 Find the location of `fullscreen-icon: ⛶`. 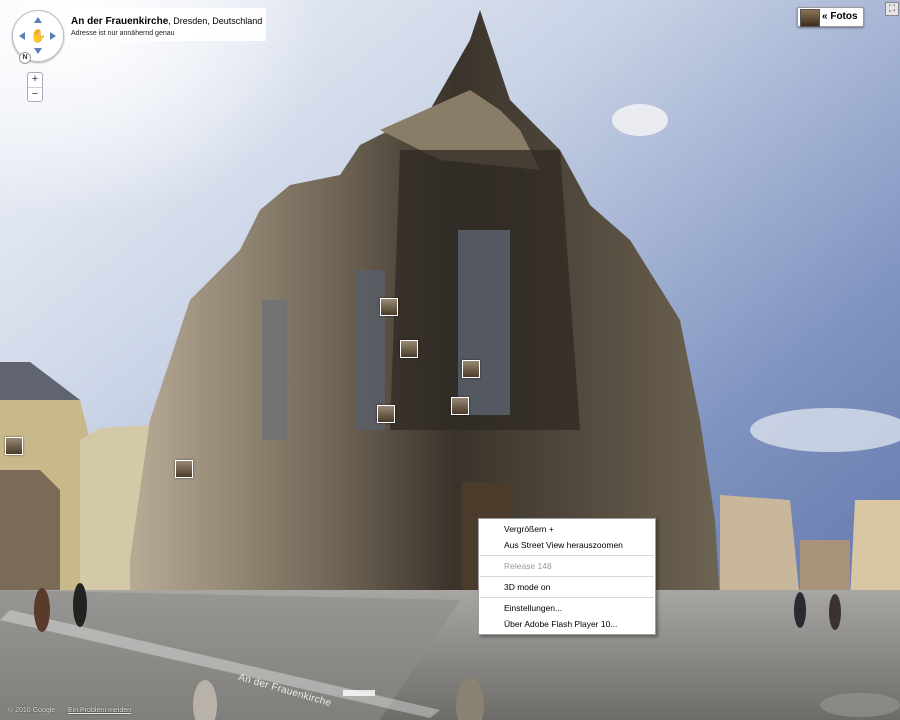

fullscreen-icon: ⛶ is located at coordinates (892, 9).